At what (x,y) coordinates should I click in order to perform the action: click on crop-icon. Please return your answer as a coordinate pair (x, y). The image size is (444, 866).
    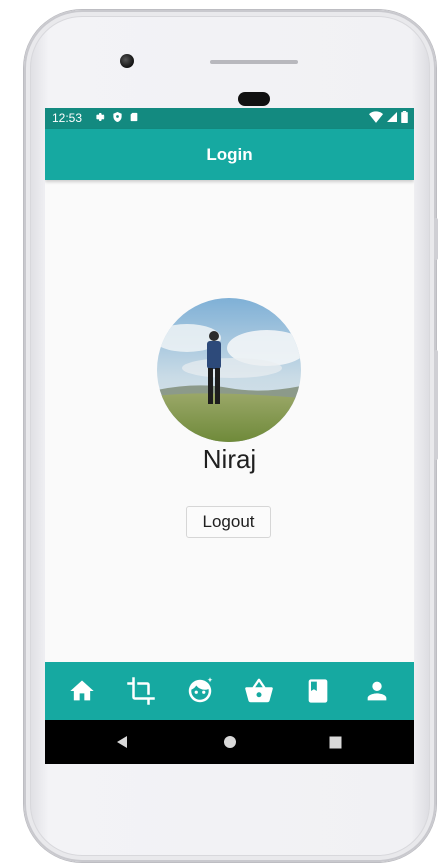
    Looking at the image, I should click on (141, 691).